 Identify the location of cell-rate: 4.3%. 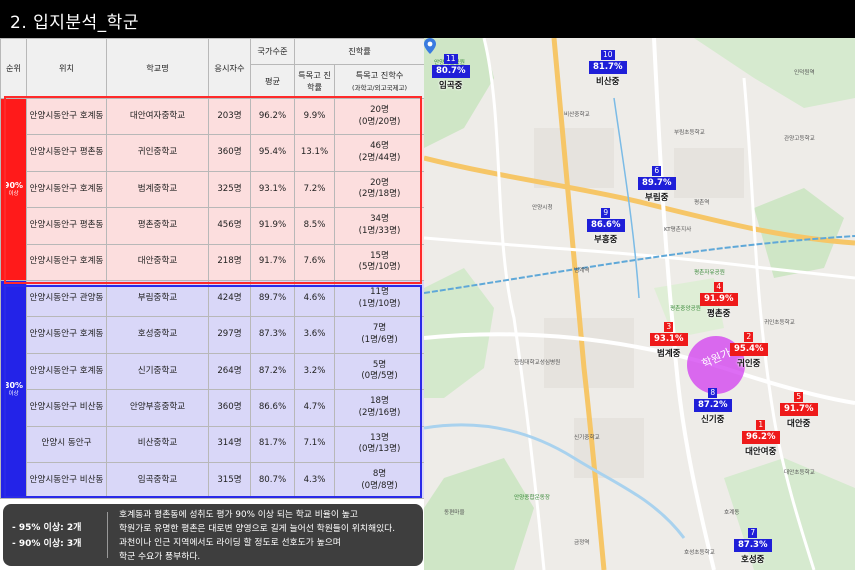
(314, 480).